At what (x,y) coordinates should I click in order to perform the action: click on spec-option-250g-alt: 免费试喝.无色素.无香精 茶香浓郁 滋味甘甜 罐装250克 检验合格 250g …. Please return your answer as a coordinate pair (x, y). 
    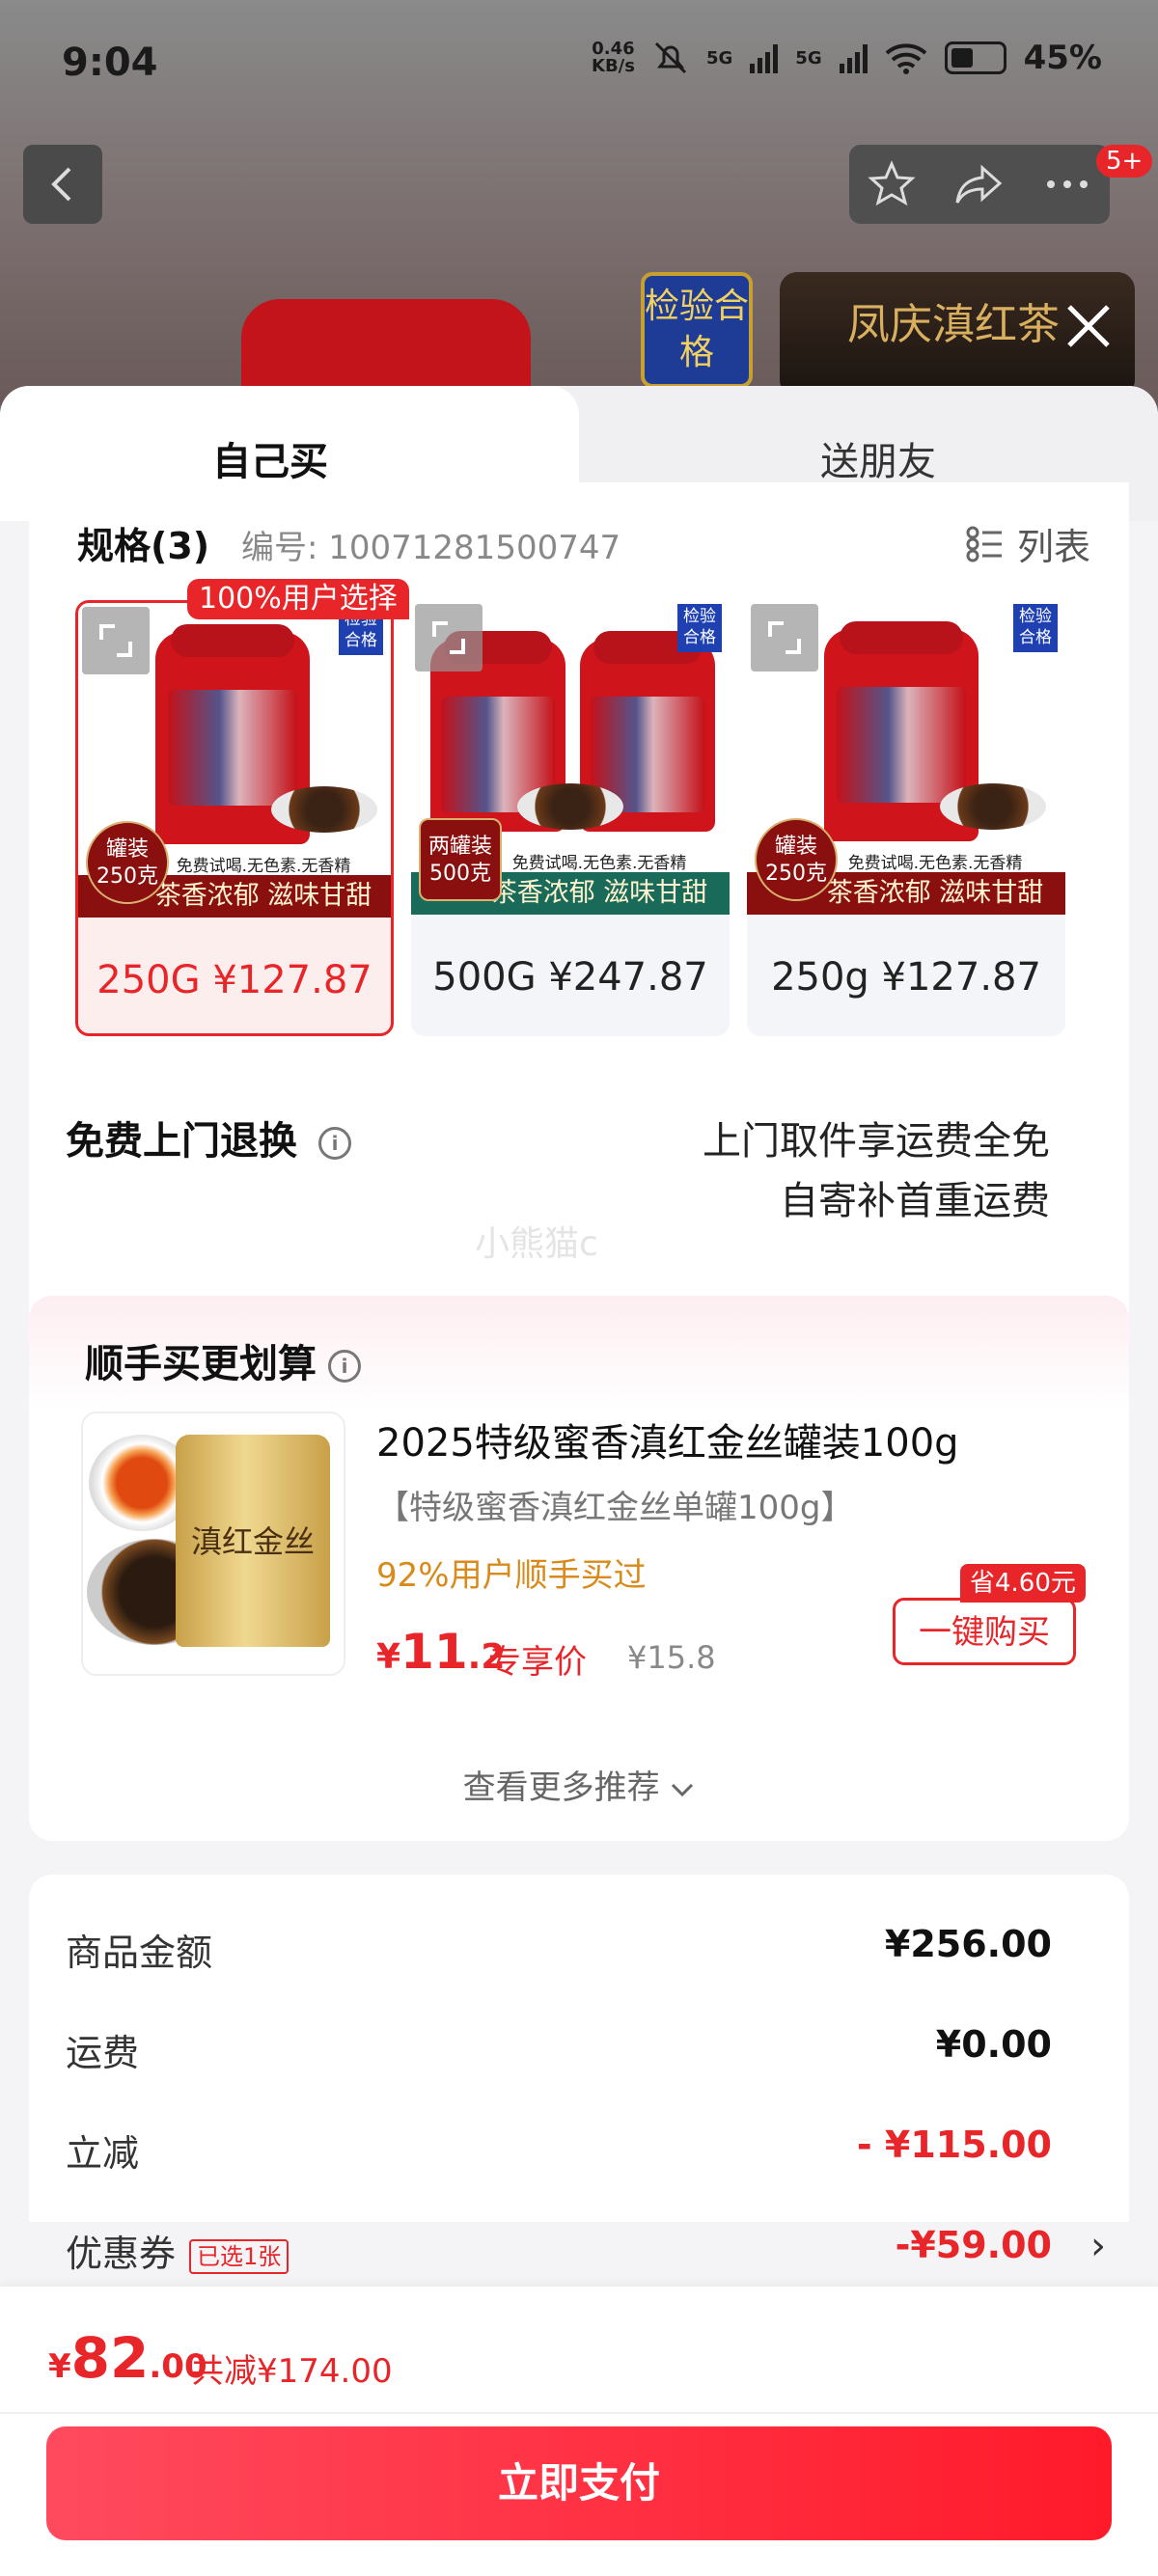
    Looking at the image, I should click on (906, 818).